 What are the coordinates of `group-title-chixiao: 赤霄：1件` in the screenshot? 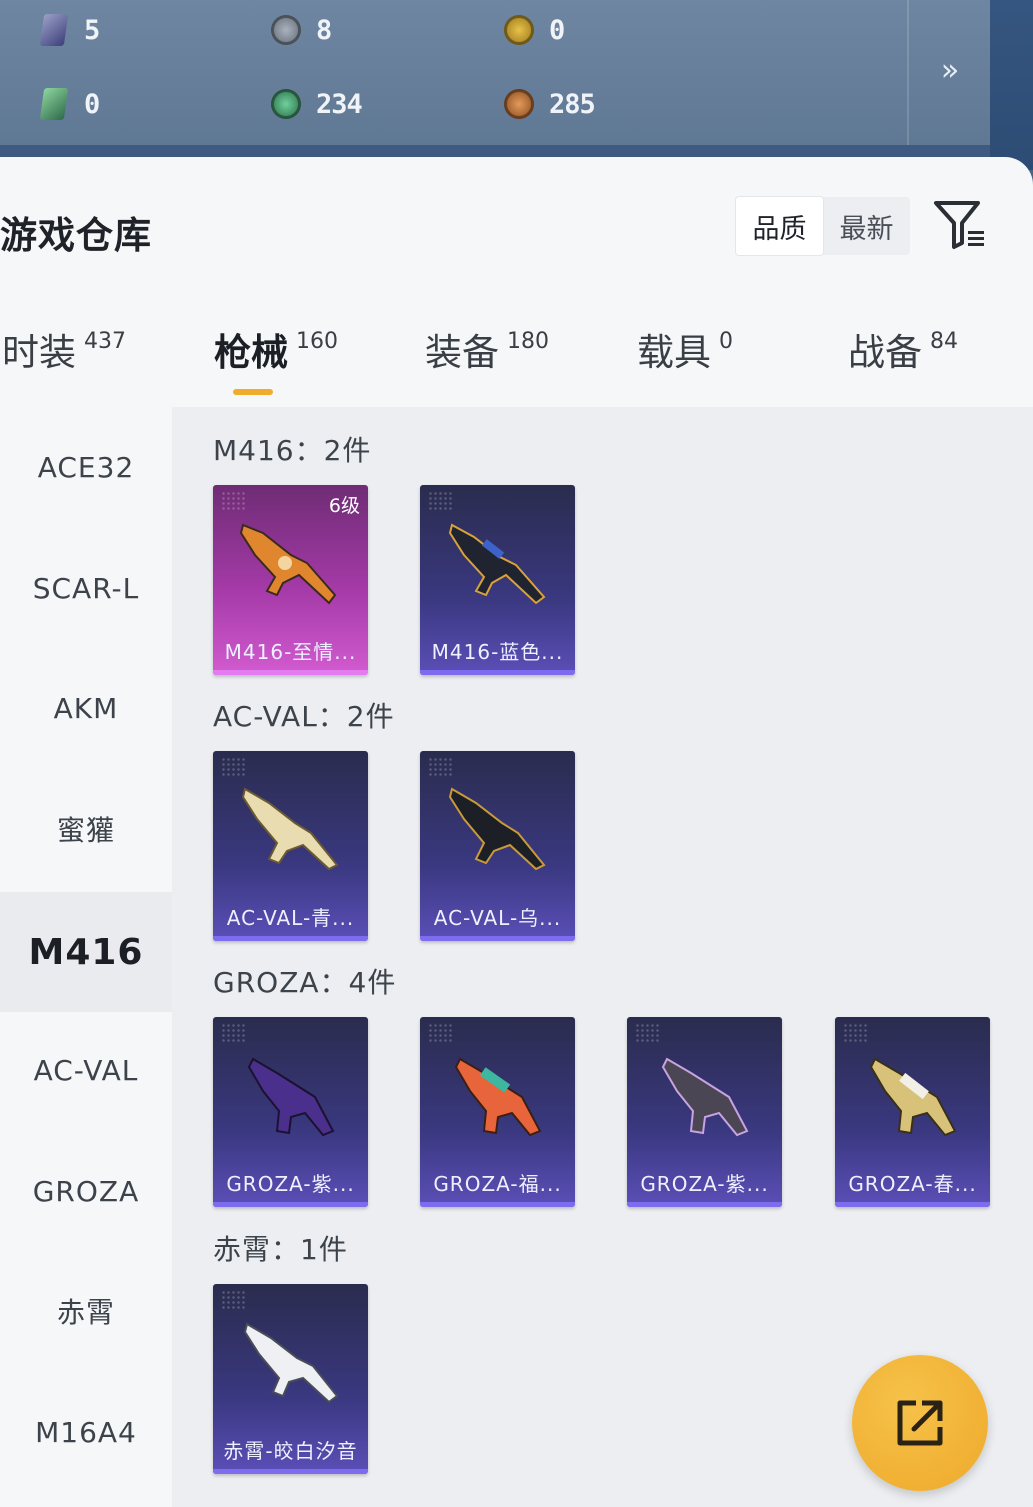 It's located at (280, 1249).